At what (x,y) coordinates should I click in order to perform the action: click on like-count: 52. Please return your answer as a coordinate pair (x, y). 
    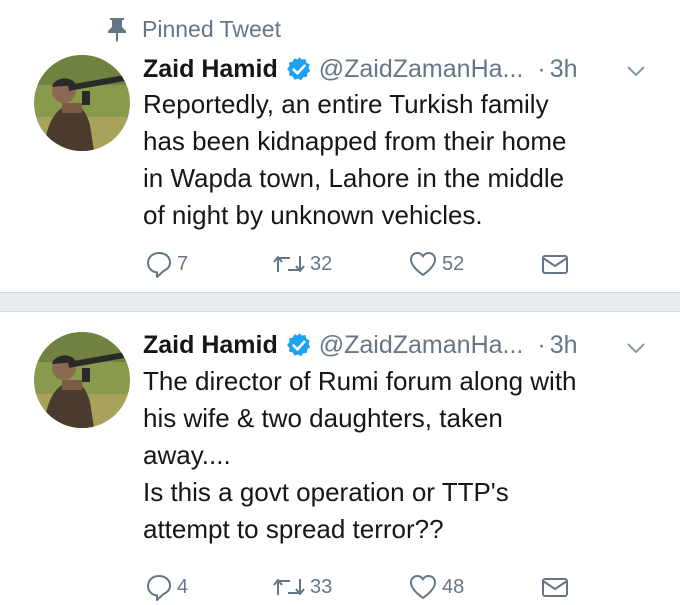
    Looking at the image, I should click on (453, 263).